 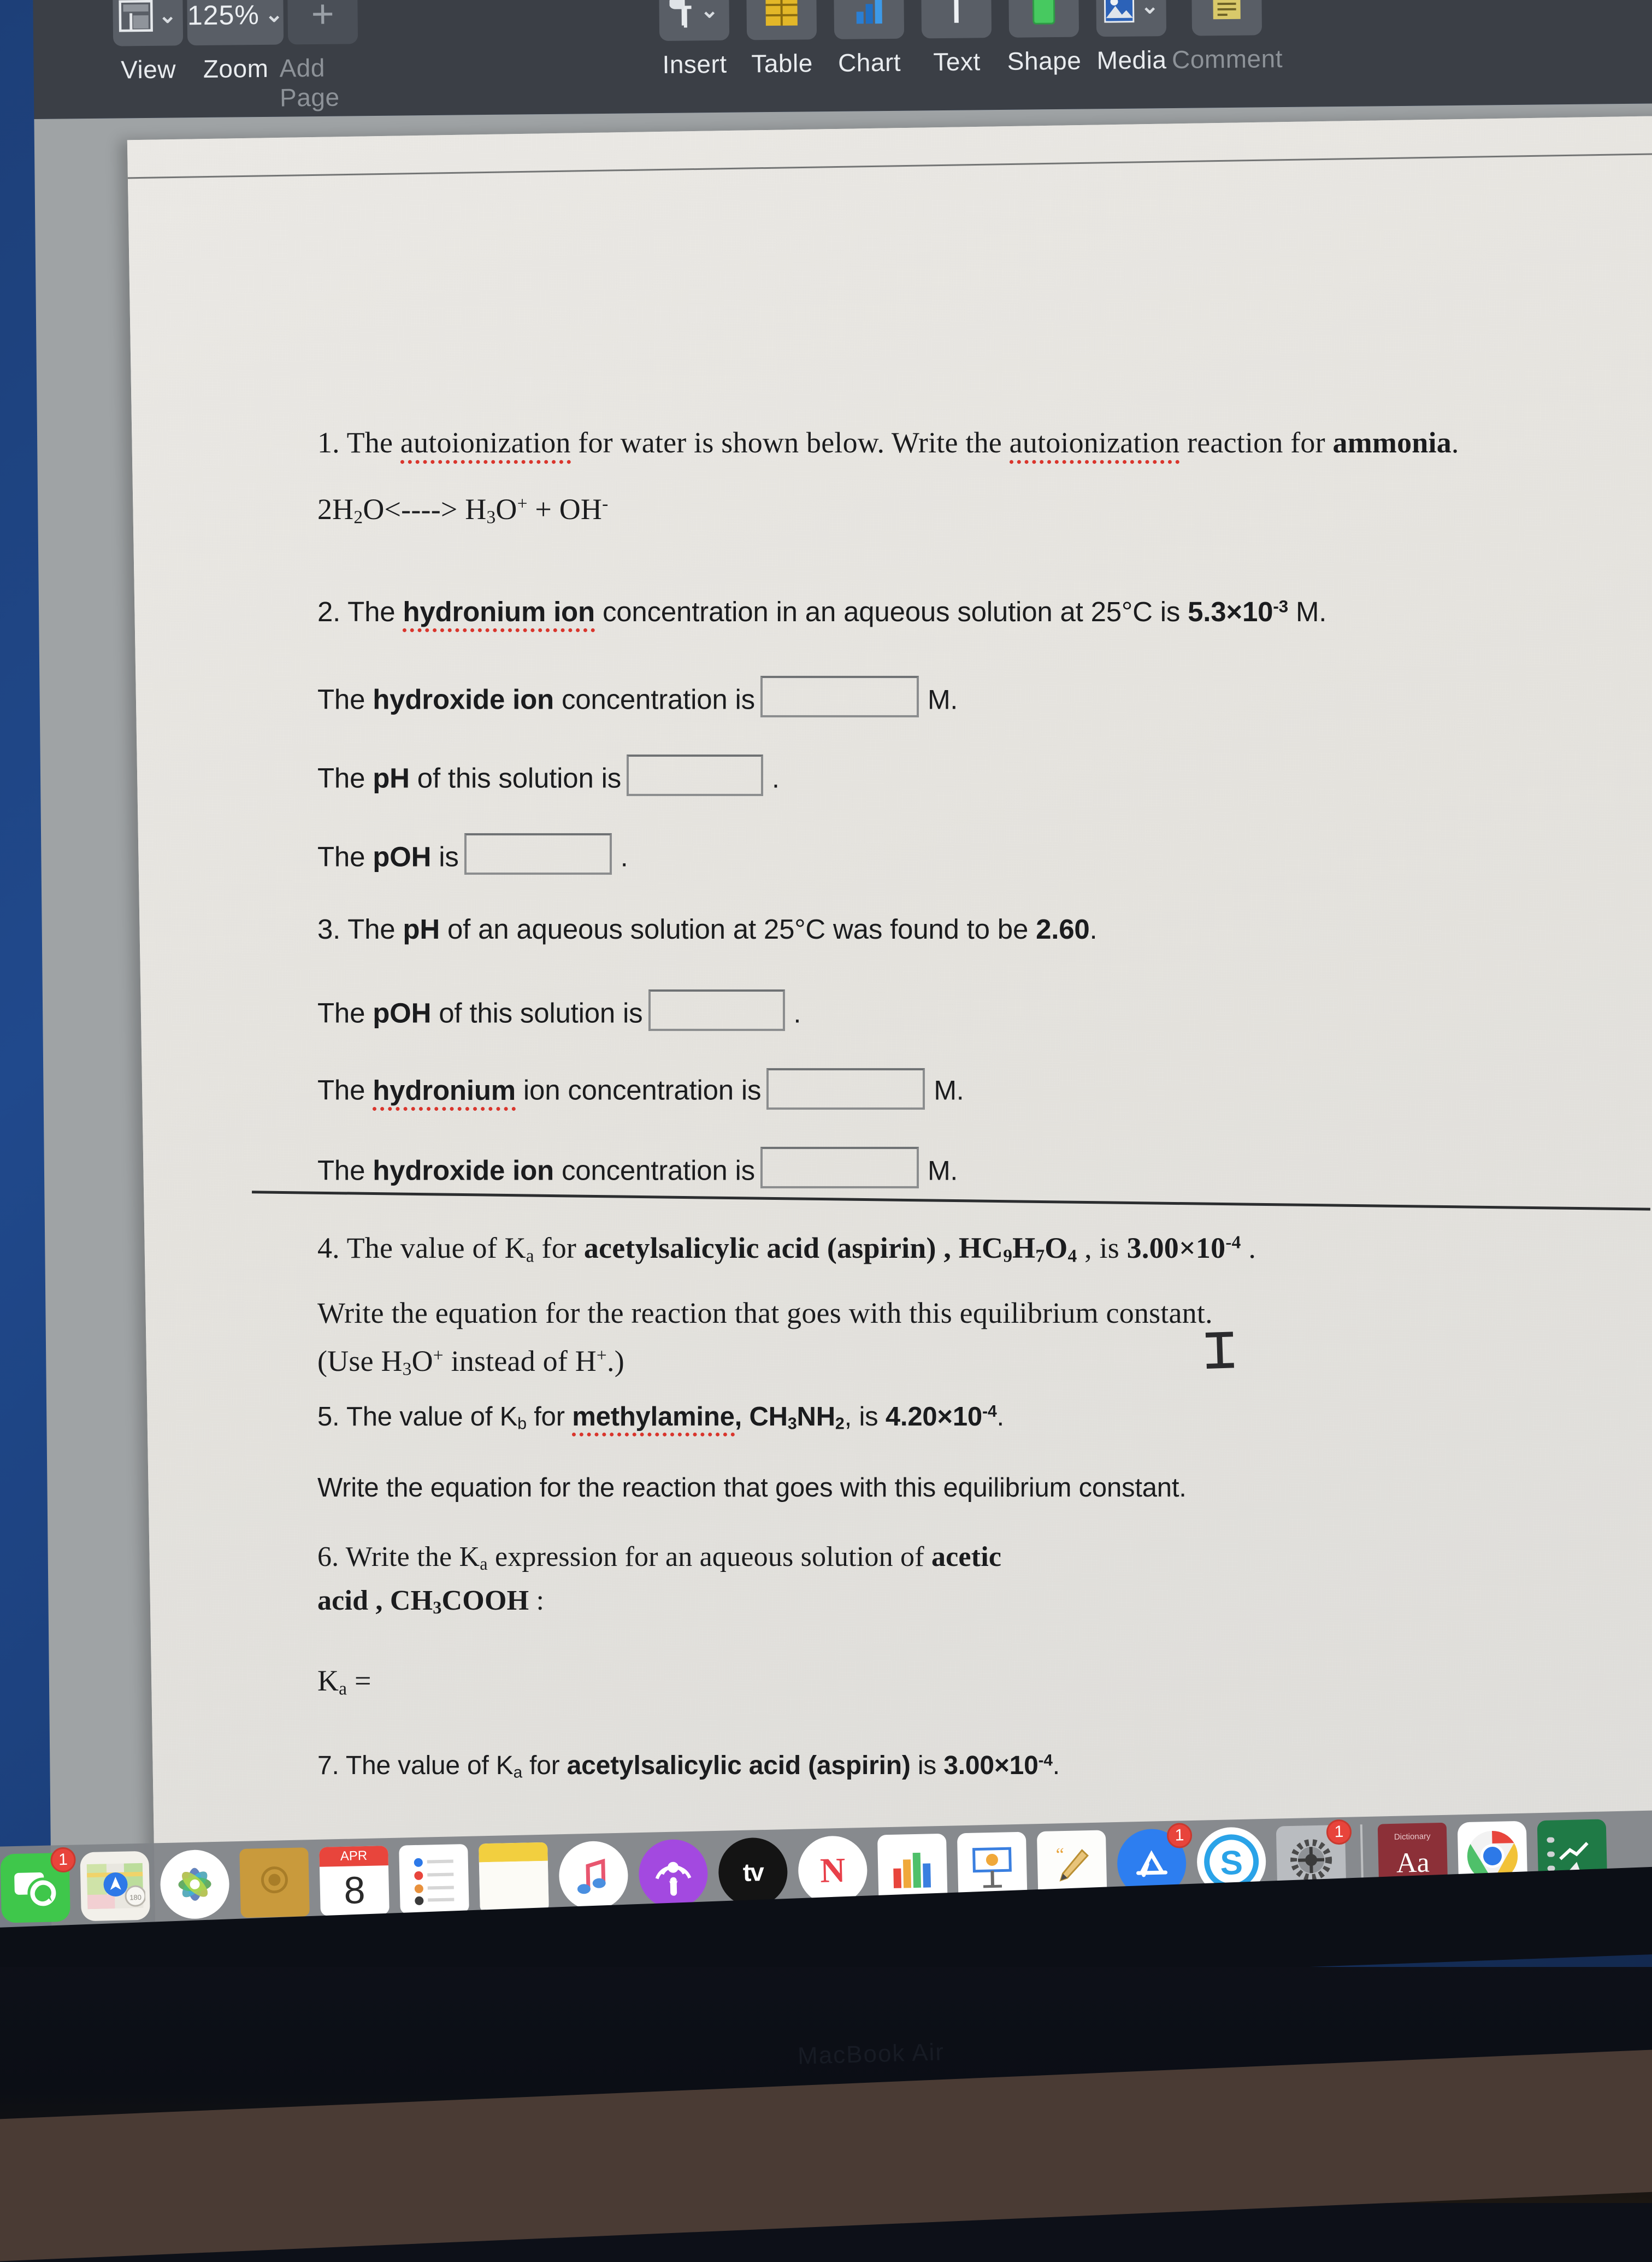 What do you see at coordinates (1023, 1248) in the screenshot?
I see `q4-text-d: H` at bounding box center [1023, 1248].